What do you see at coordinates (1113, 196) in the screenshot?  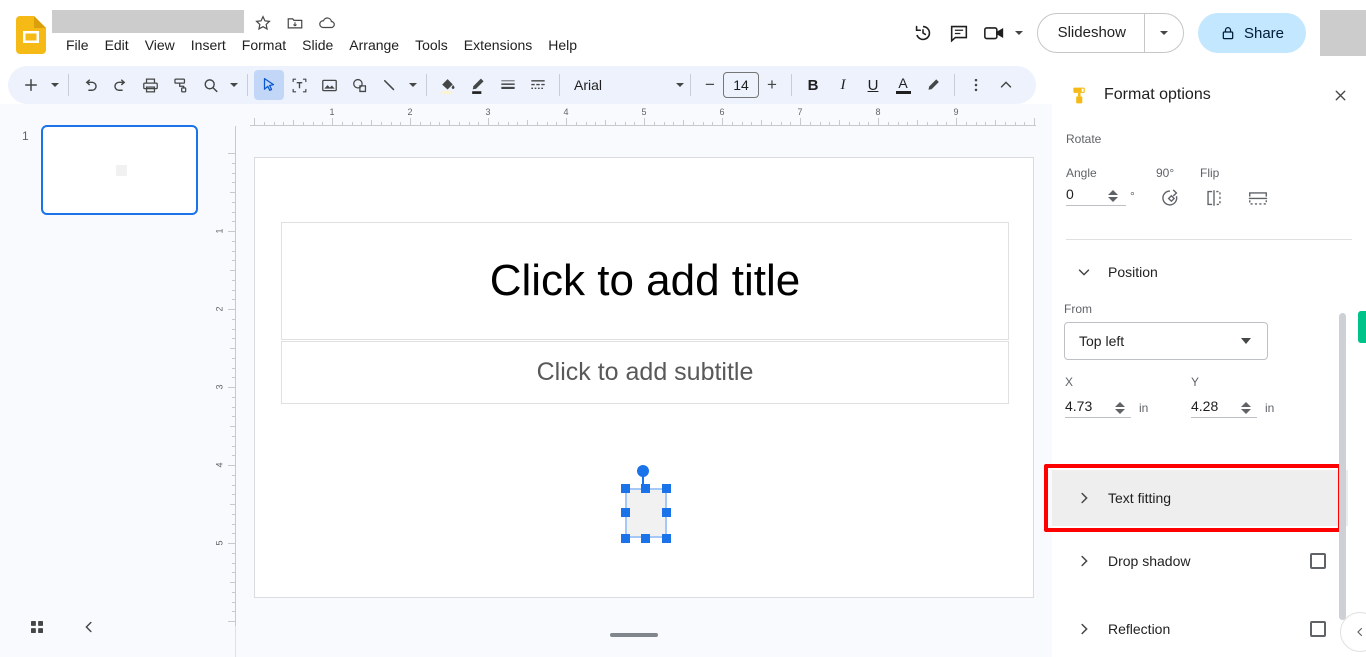 I see `angle-stepper` at bounding box center [1113, 196].